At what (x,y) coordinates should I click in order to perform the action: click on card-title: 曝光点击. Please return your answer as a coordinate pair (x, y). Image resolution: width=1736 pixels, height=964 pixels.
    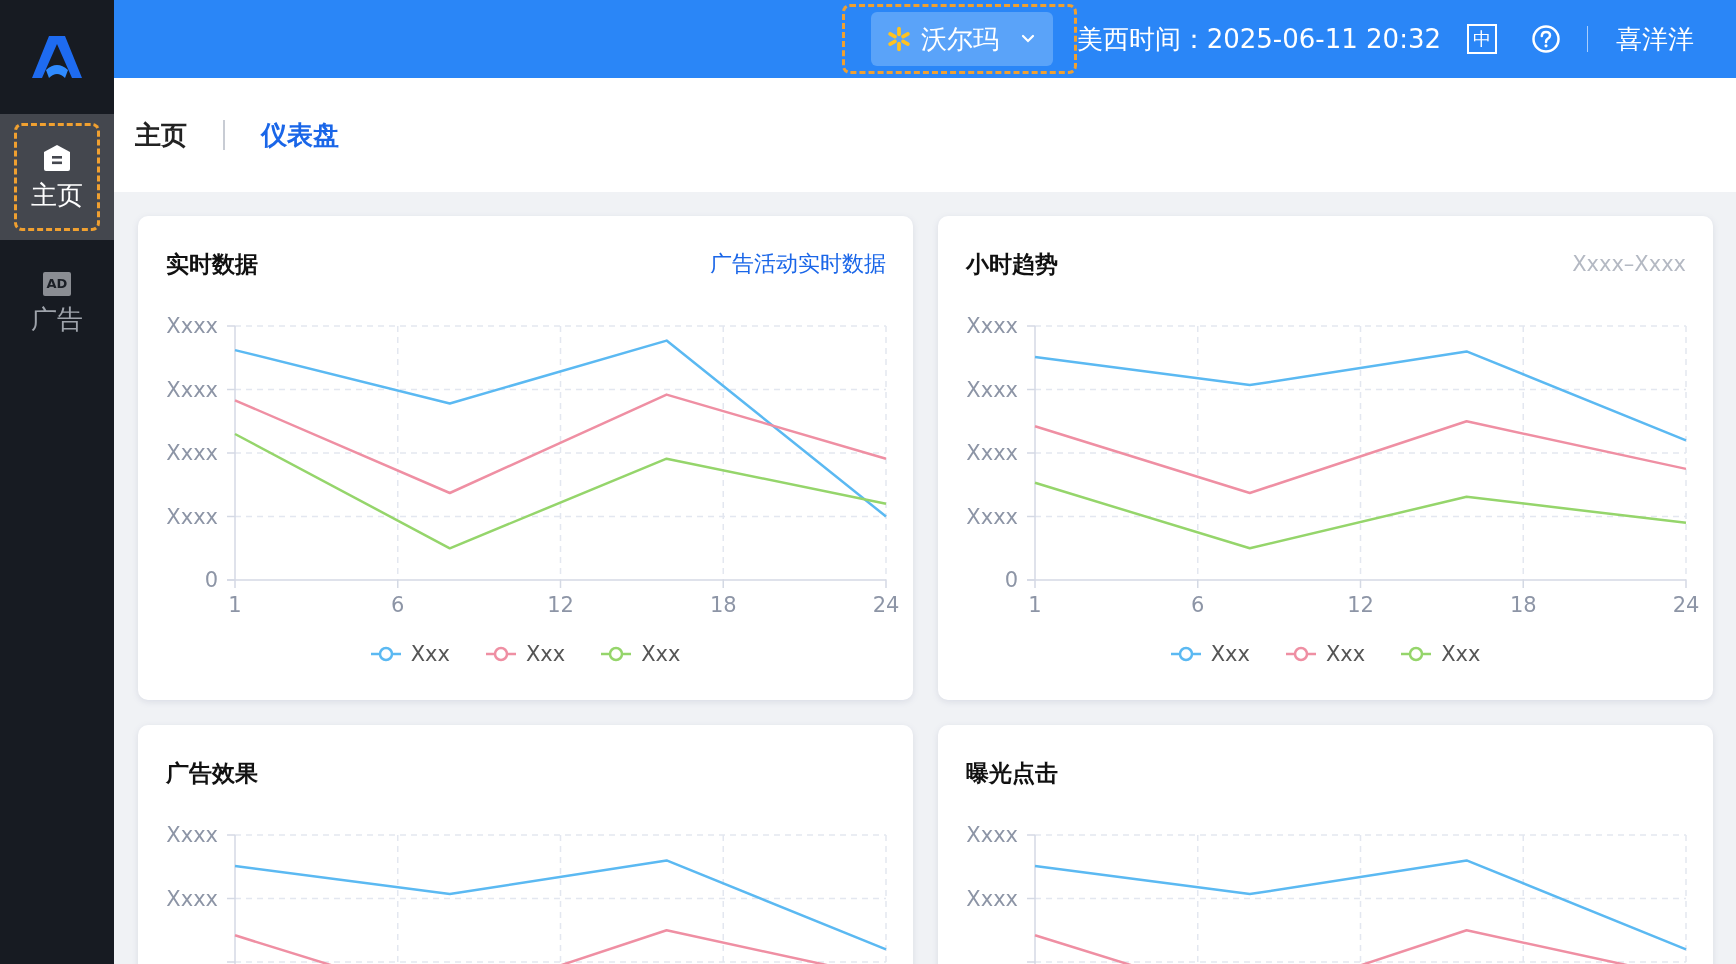
    Looking at the image, I should click on (1012, 773).